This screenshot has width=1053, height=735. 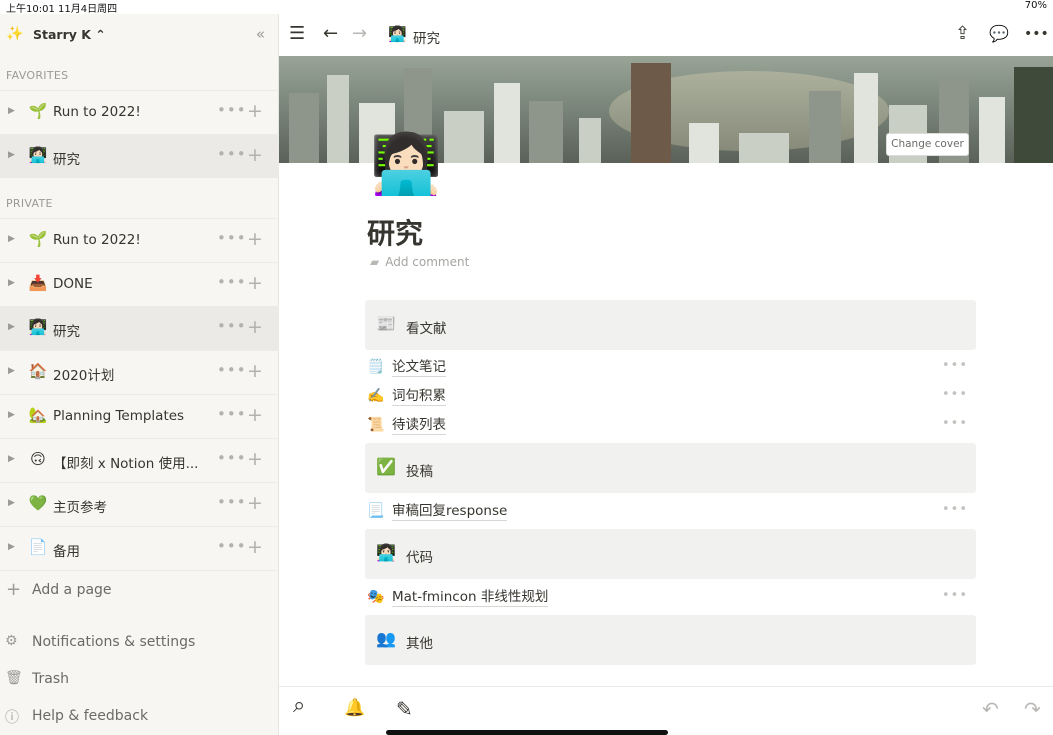 I want to click on sidebar-item-2020-plan: ▶ 🏠 2020计划 ••• +, so click(x=139, y=372).